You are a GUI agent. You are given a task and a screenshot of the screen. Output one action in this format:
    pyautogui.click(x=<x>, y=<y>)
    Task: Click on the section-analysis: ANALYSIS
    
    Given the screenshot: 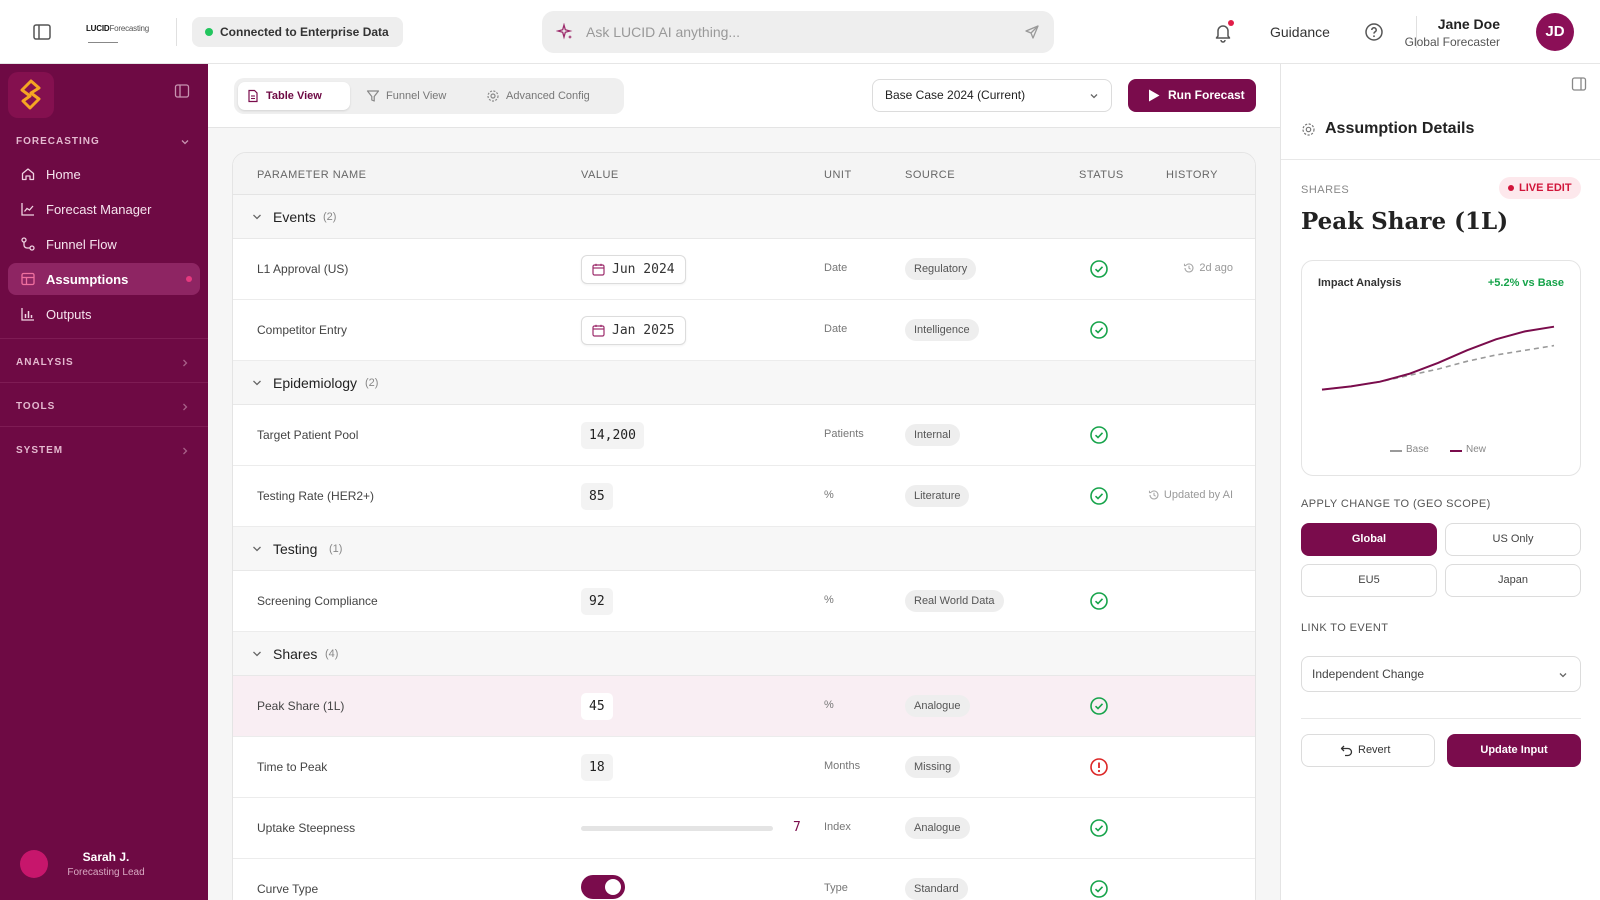 What is the action you would take?
    pyautogui.click(x=45, y=362)
    